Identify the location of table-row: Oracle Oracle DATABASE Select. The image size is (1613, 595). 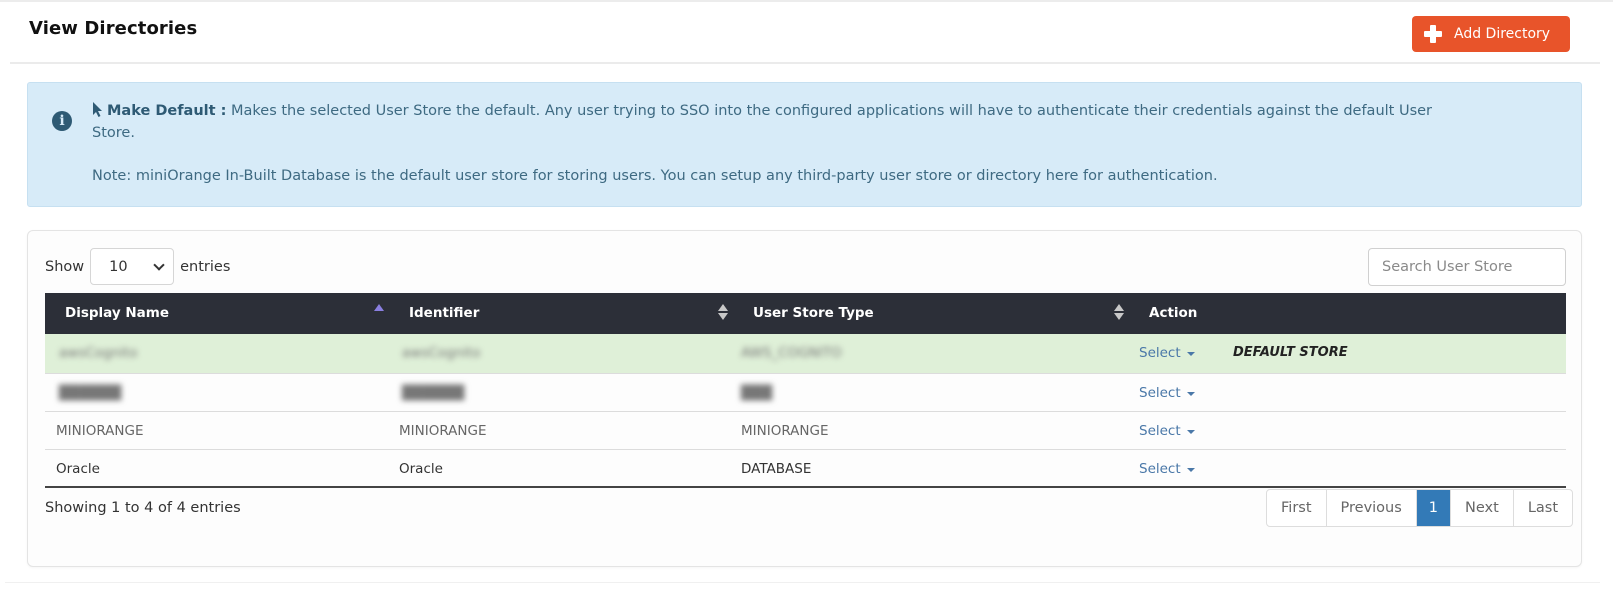
(805, 468).